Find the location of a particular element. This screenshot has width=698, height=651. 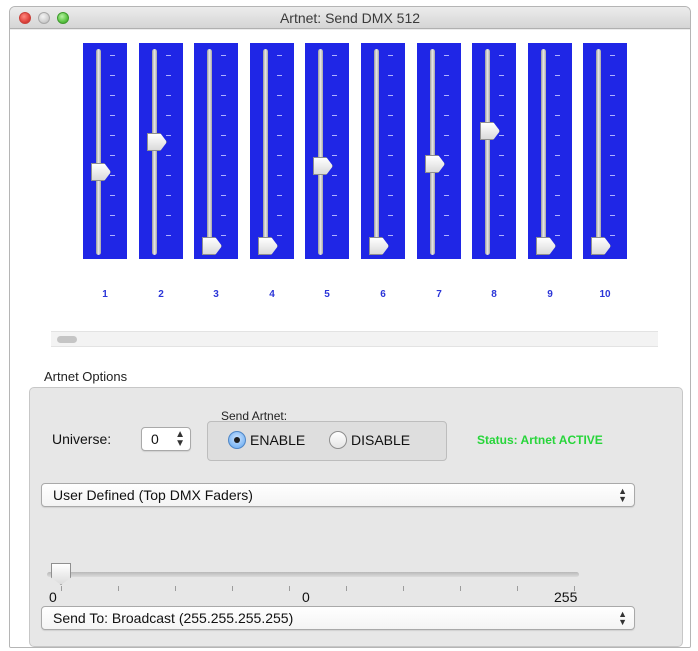

disable-radio: DISABLE is located at coordinates (369, 440).